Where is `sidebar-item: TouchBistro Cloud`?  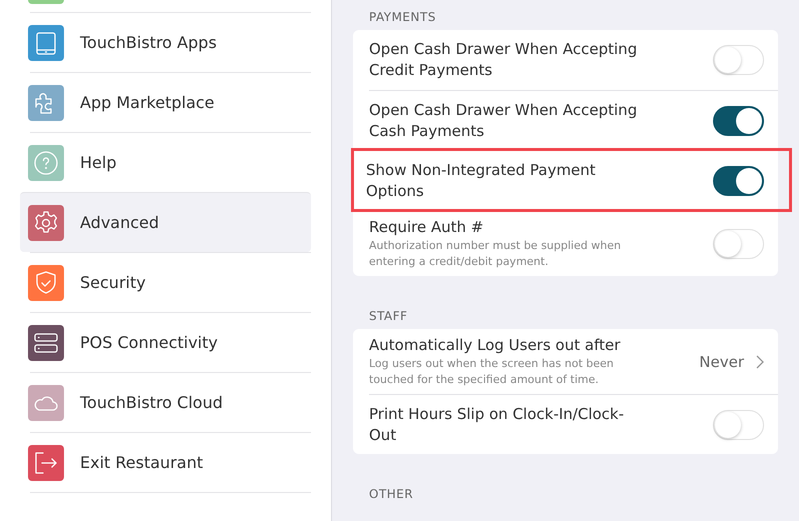
sidebar-item: TouchBistro Cloud is located at coordinates (170, 402).